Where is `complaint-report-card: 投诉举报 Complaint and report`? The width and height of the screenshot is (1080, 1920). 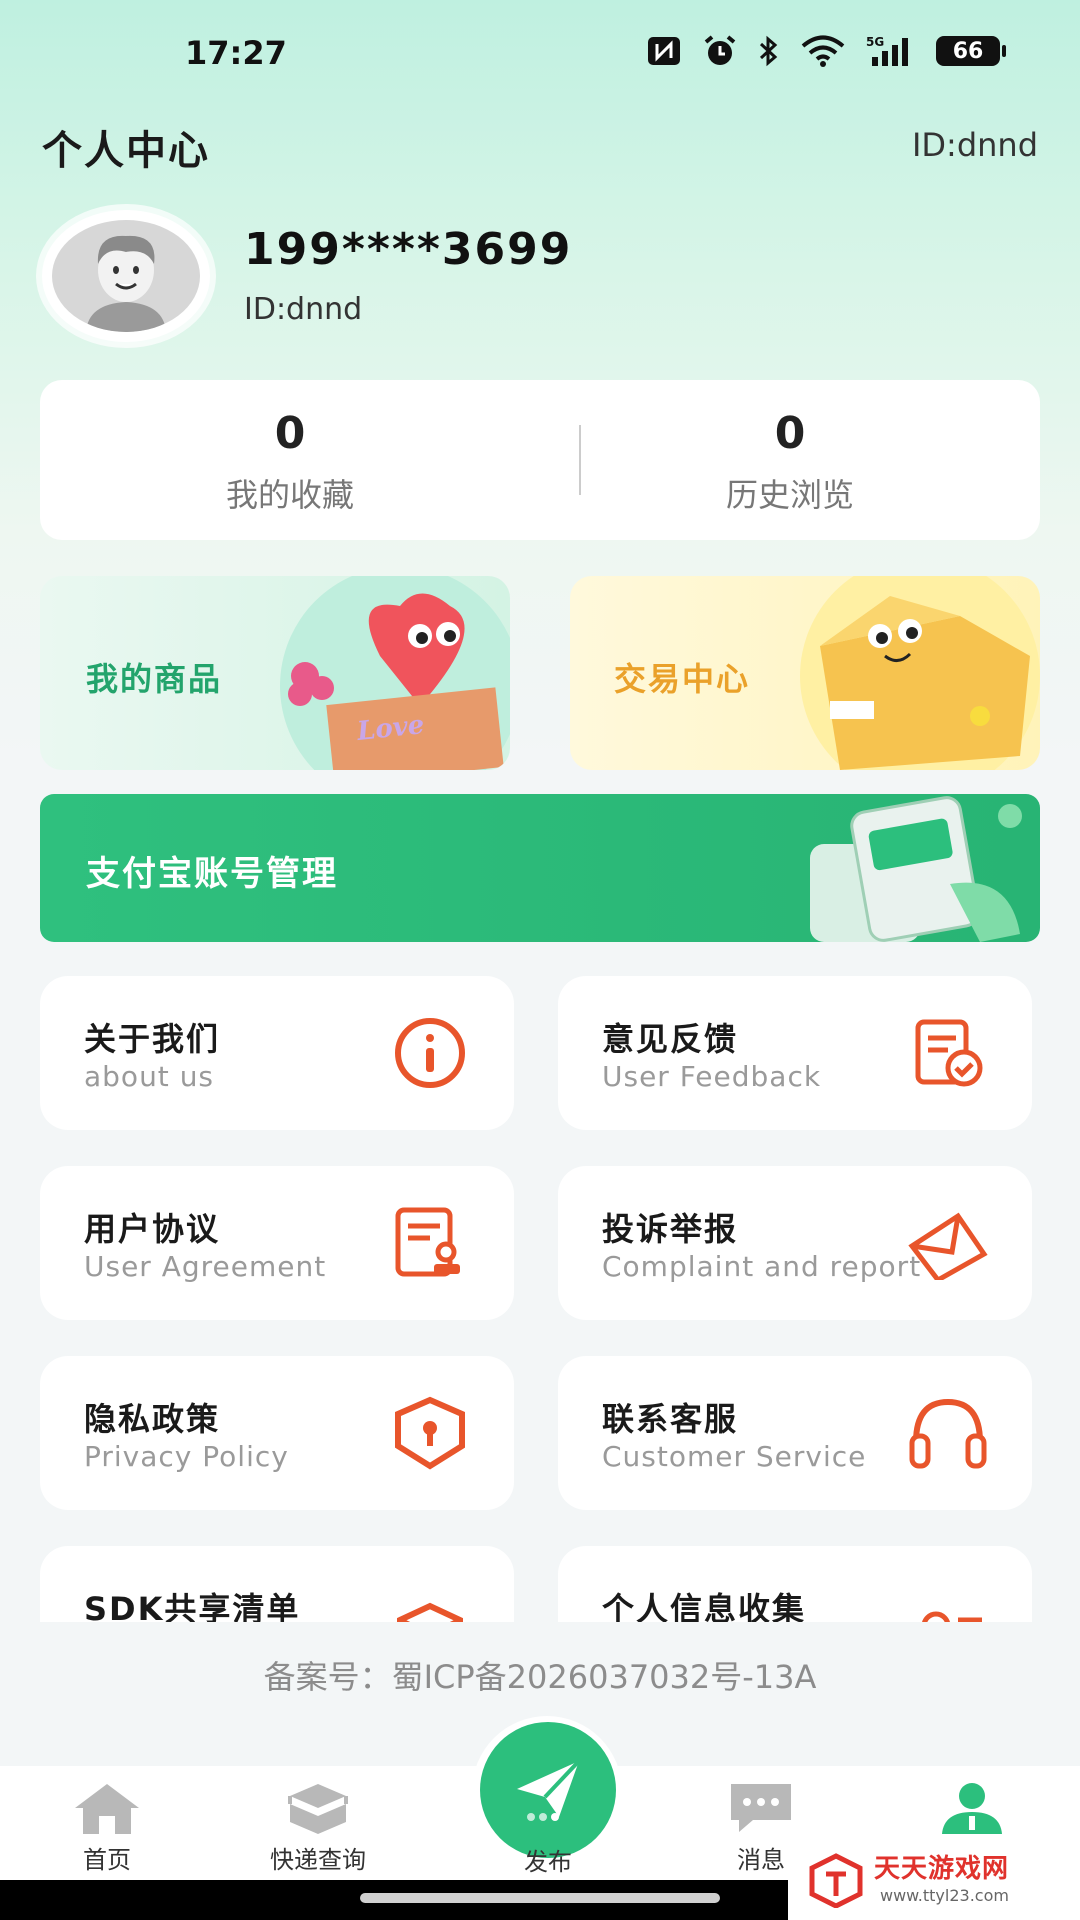
complaint-report-card: 投诉举报 Complaint and report is located at coordinates (795, 1243).